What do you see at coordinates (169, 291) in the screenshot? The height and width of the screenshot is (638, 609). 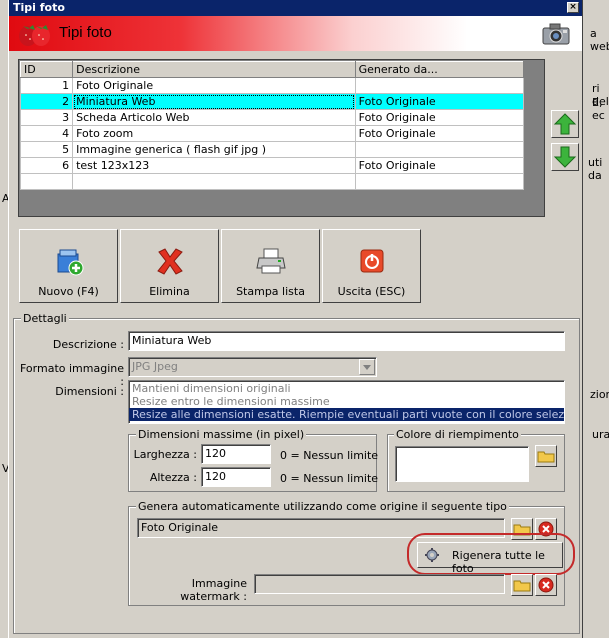 I see `elimina-label: Elimina` at bounding box center [169, 291].